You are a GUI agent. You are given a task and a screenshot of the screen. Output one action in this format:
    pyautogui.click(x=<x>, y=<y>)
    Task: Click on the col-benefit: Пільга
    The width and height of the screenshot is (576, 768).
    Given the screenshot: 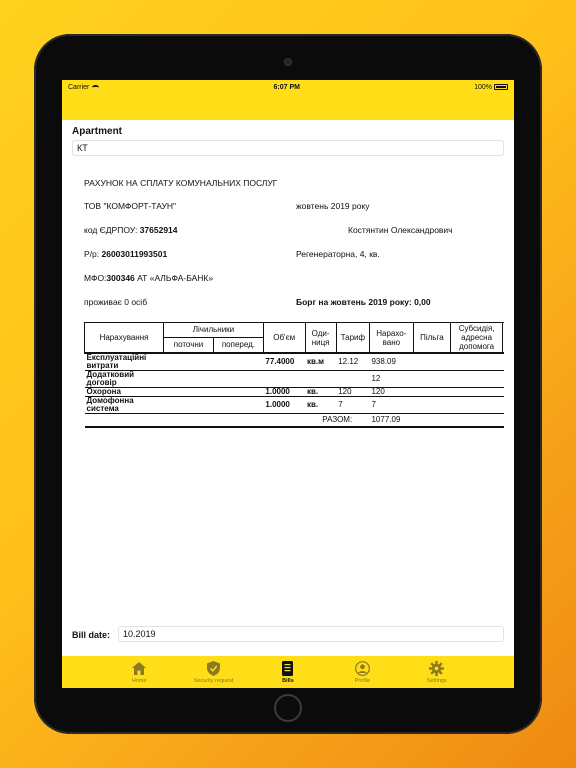 What is the action you would take?
    pyautogui.click(x=432, y=338)
    